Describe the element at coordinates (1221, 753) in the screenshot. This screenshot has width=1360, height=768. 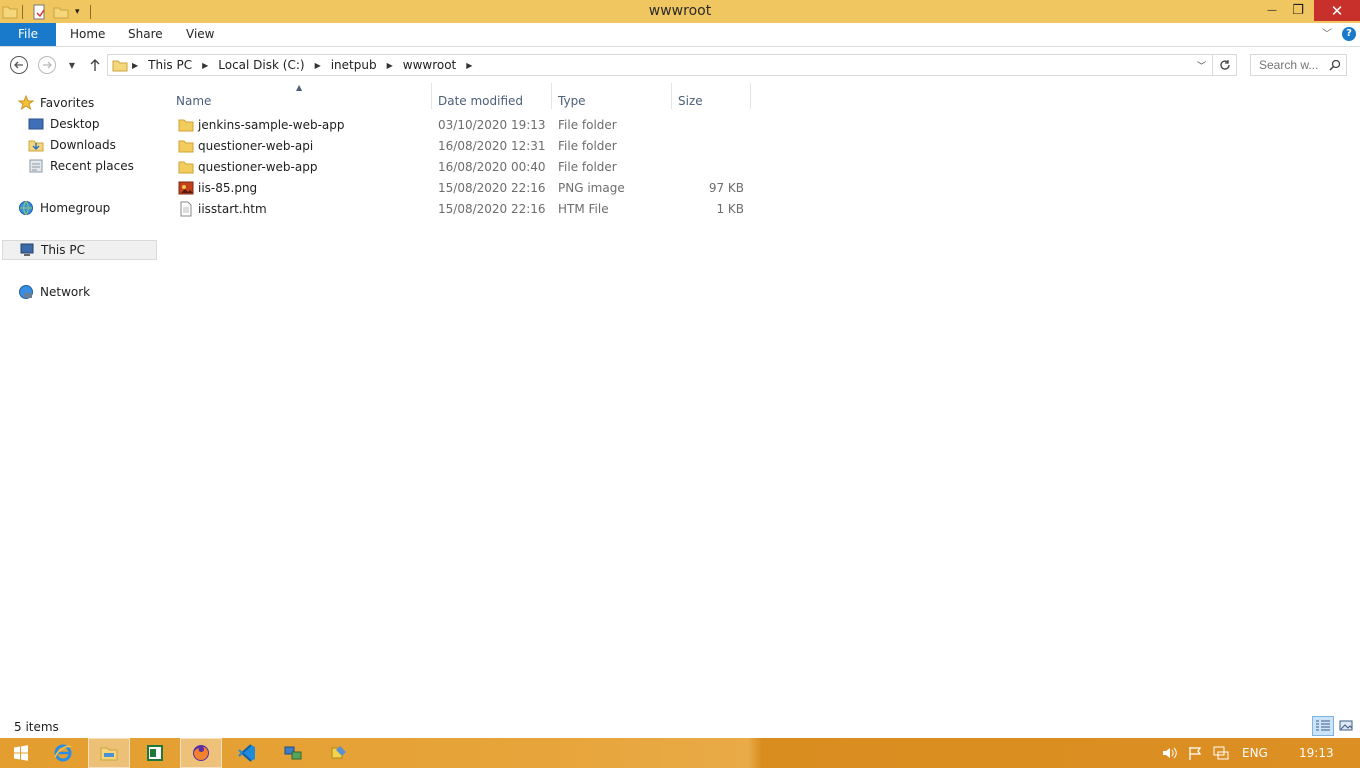
I see `network-status-icon` at that location.